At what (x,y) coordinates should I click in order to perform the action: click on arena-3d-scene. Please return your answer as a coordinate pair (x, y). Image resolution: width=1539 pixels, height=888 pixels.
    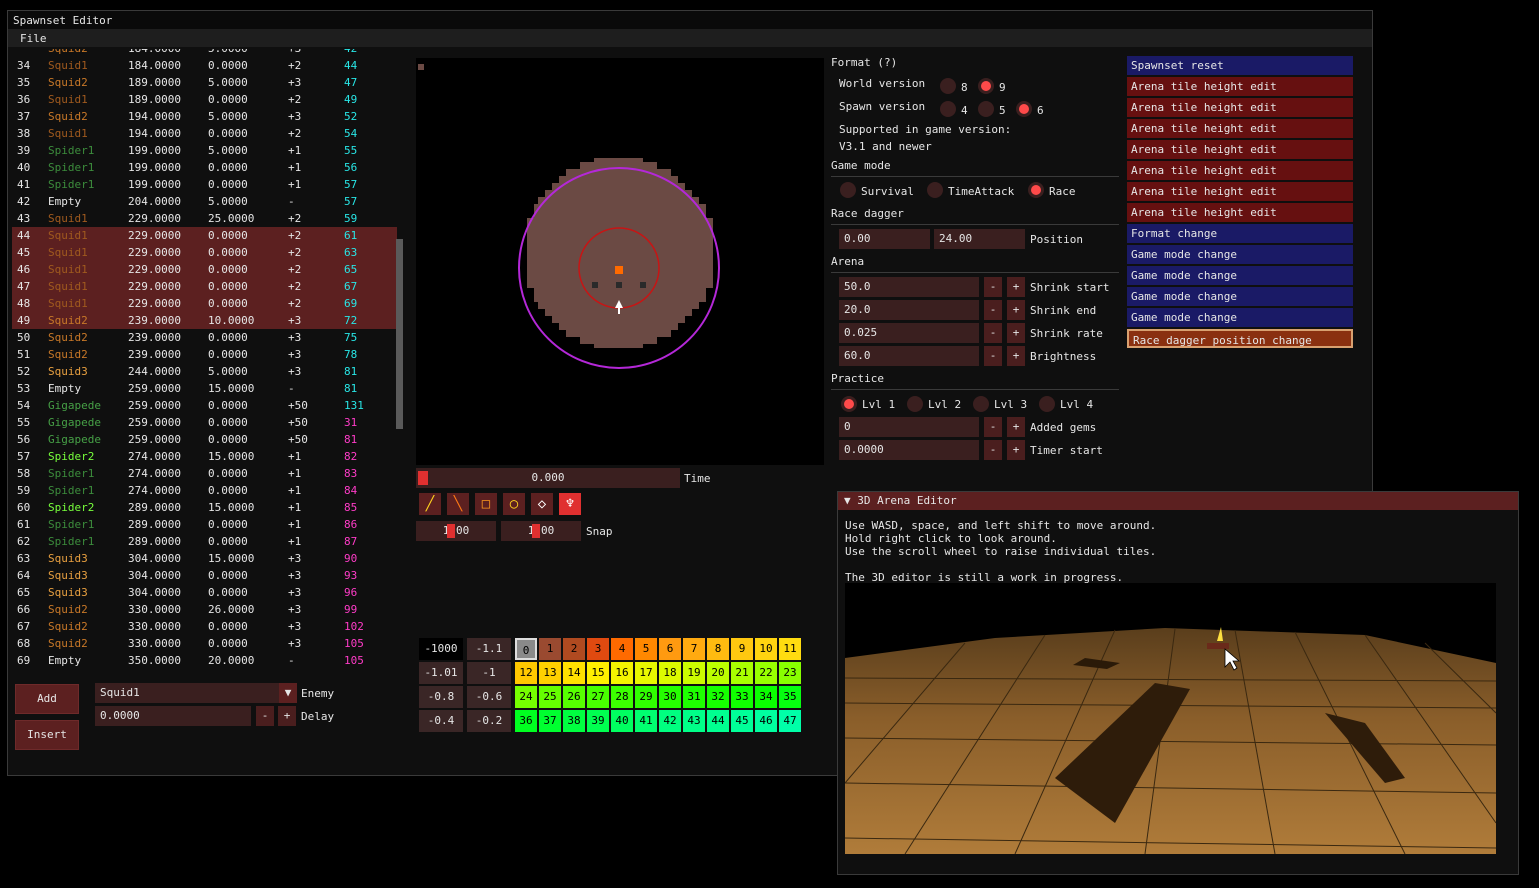
    Looking at the image, I should click on (1170, 719).